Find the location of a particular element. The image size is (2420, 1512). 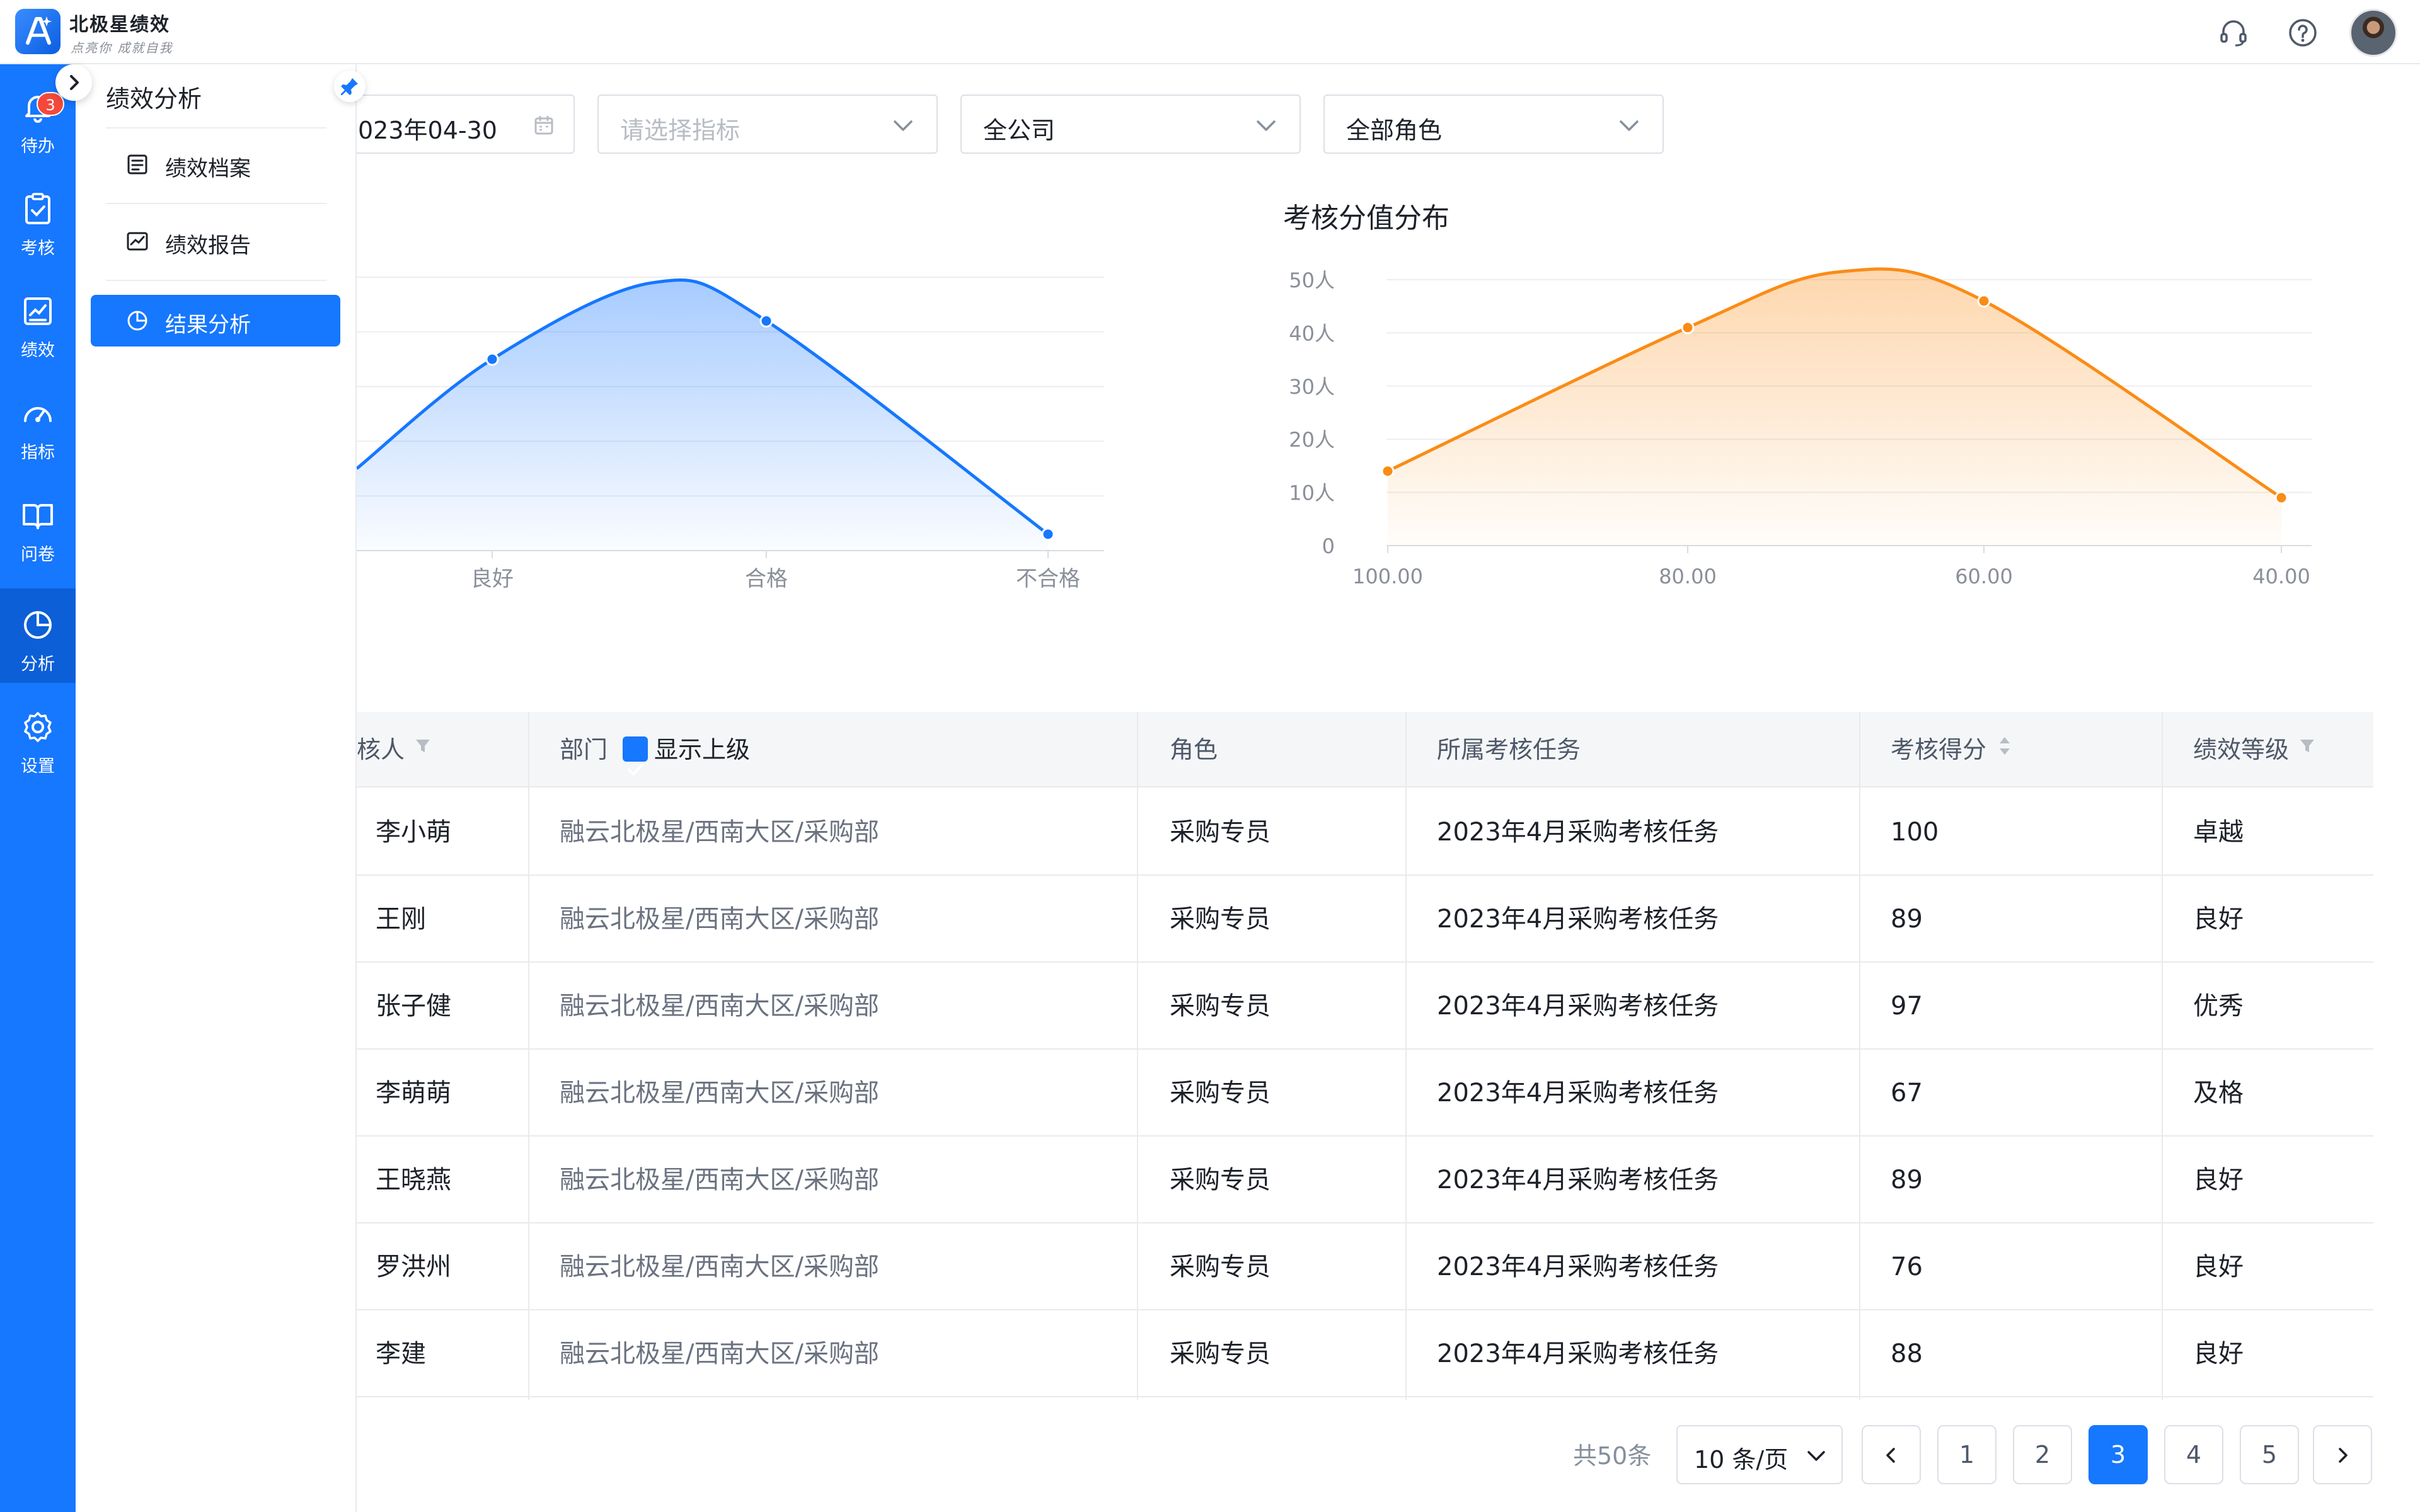

gear-icon is located at coordinates (38, 727).